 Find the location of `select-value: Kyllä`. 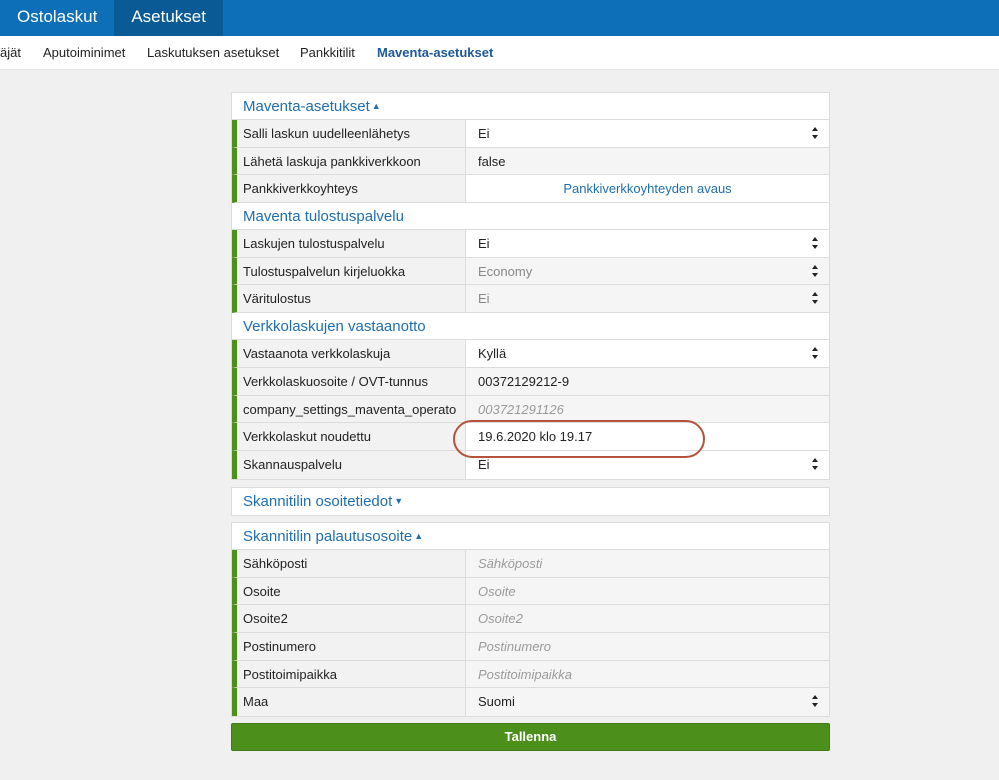

select-value: Kyllä is located at coordinates (492, 354).